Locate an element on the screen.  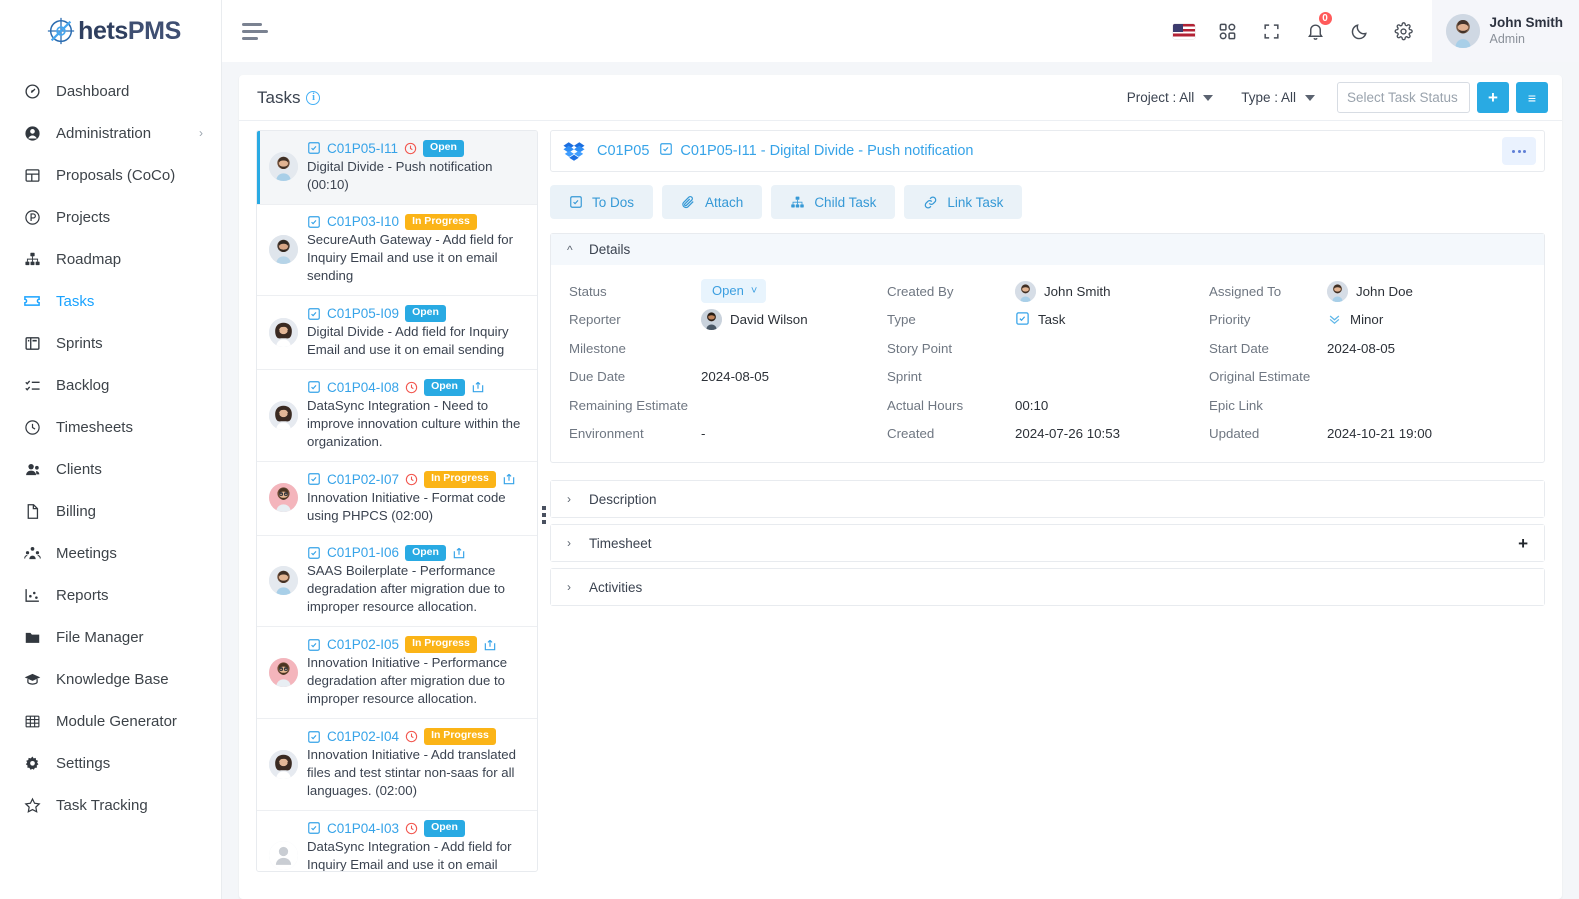
task-key: C01P01-I06 is located at coordinates (363, 552).